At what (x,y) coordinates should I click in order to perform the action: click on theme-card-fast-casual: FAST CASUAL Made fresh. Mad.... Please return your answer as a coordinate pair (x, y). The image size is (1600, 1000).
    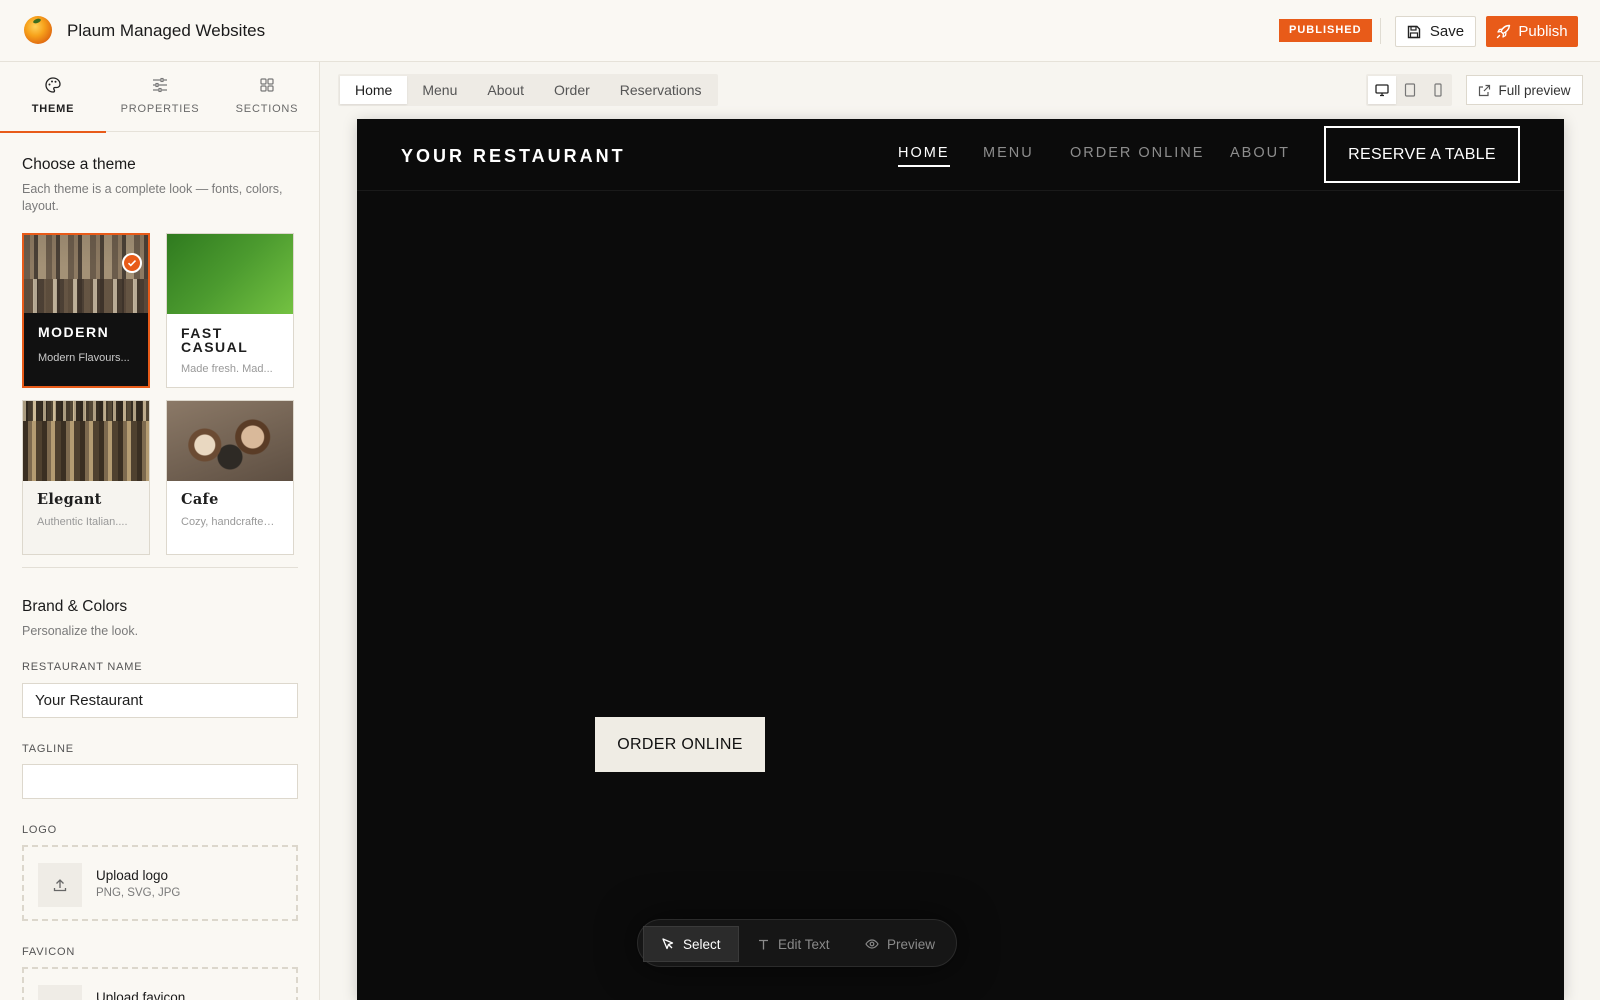
    Looking at the image, I should click on (230, 310).